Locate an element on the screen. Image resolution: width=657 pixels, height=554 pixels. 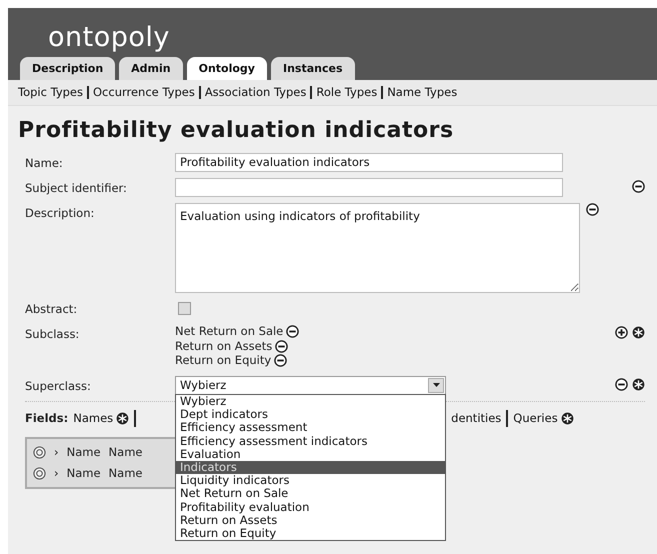
fields-label: Fields: is located at coordinates (46, 419).